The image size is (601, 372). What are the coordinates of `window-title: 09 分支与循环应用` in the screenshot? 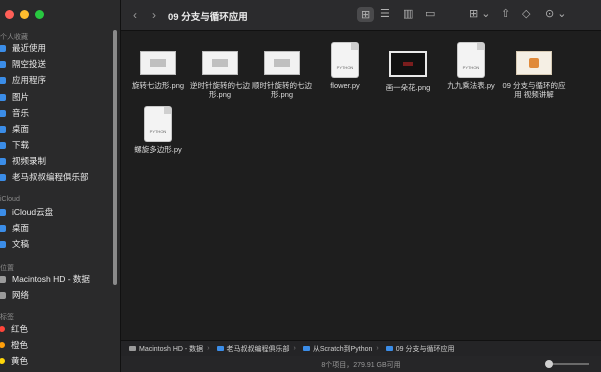 It's located at (208, 17).